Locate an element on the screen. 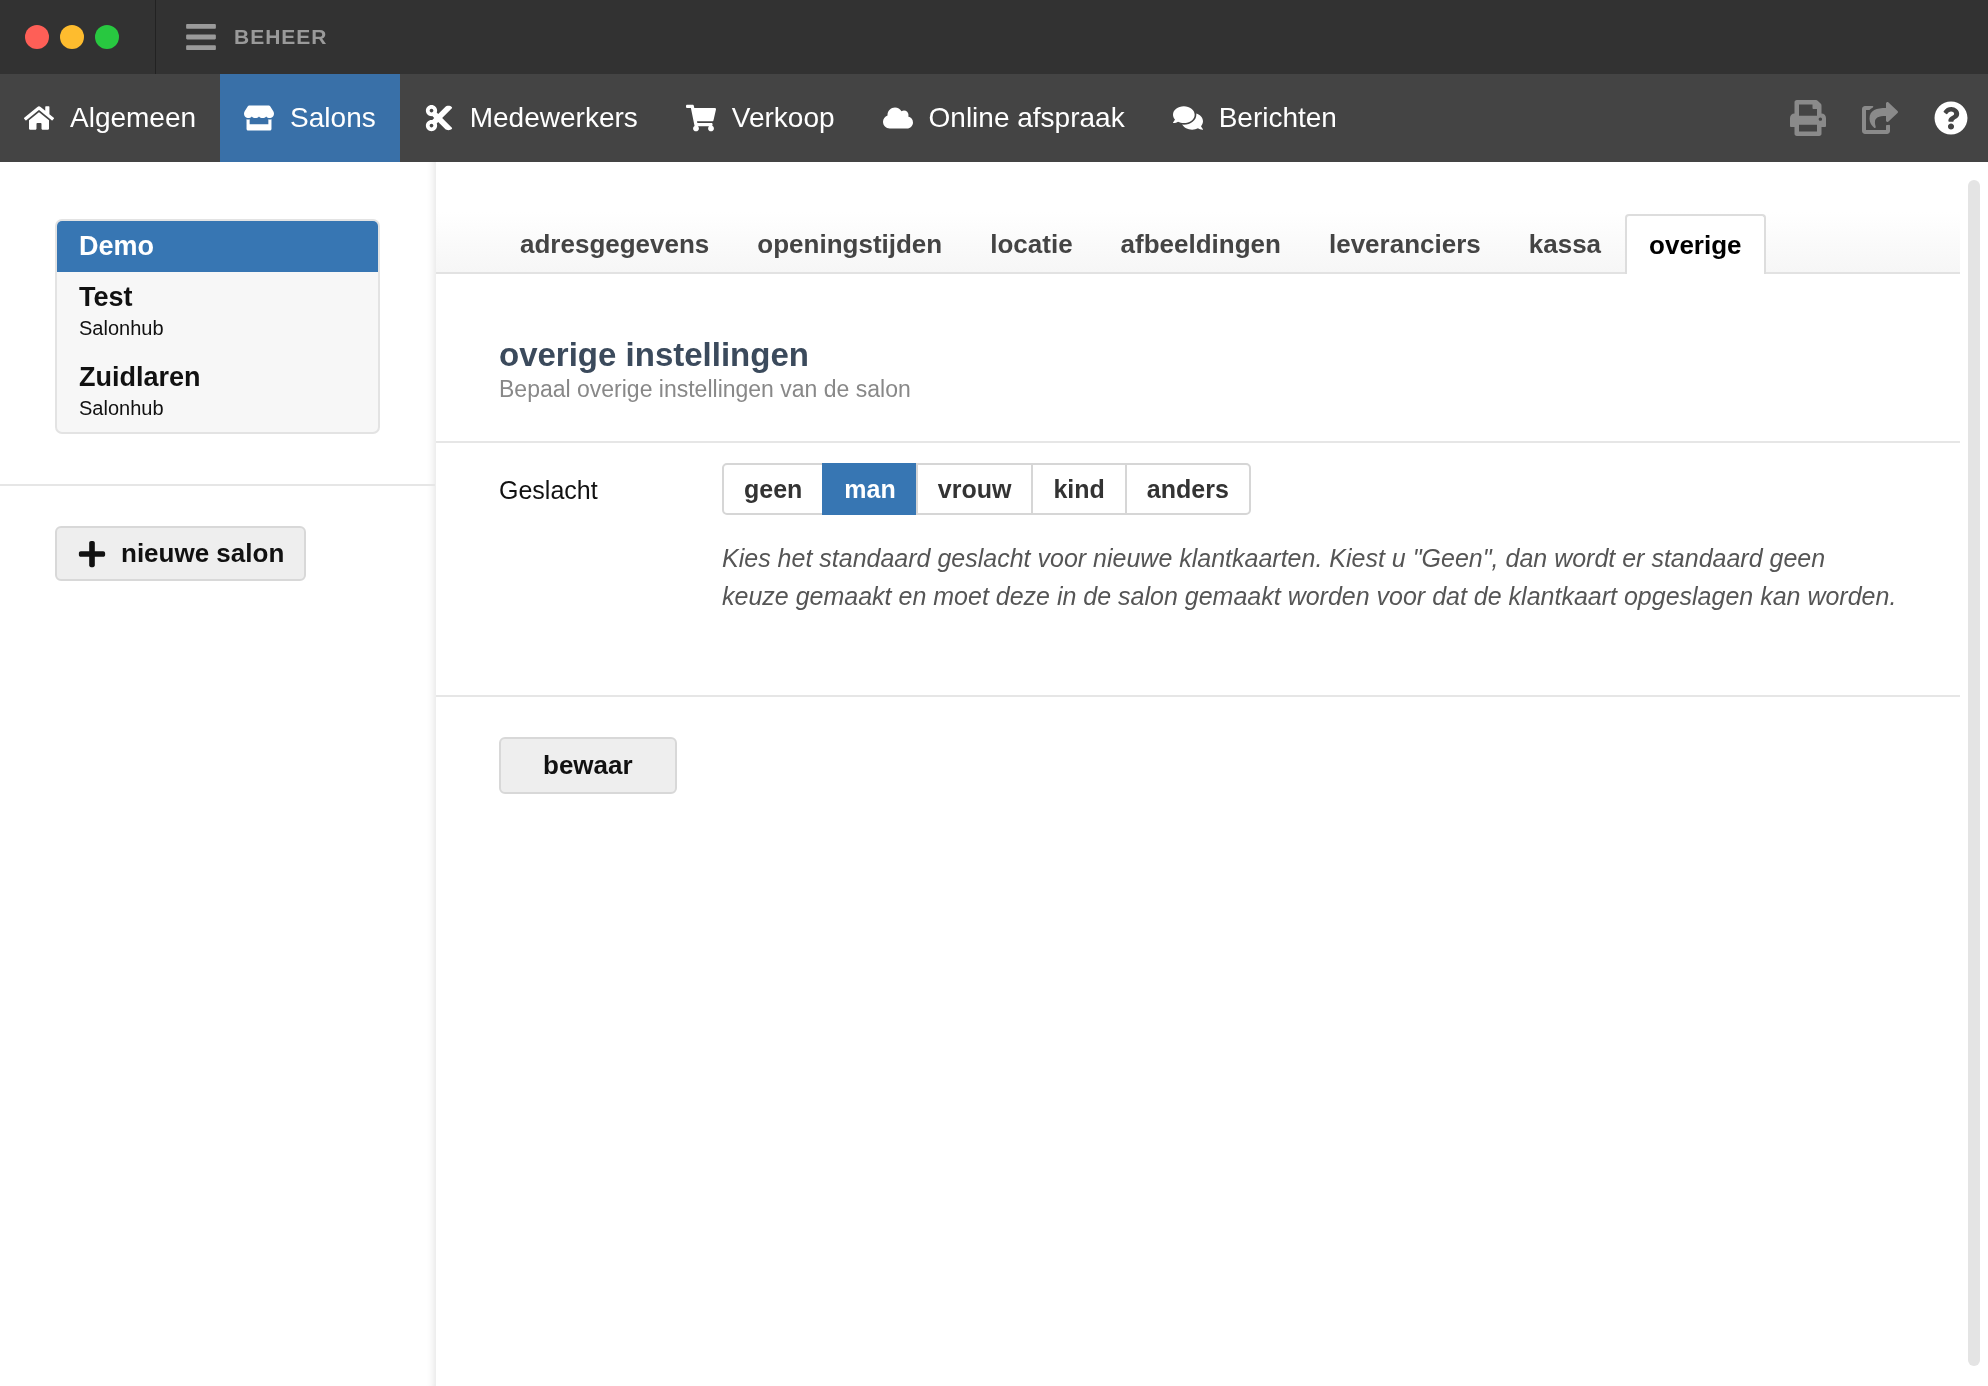  nav-tab: Salons is located at coordinates (310, 118).